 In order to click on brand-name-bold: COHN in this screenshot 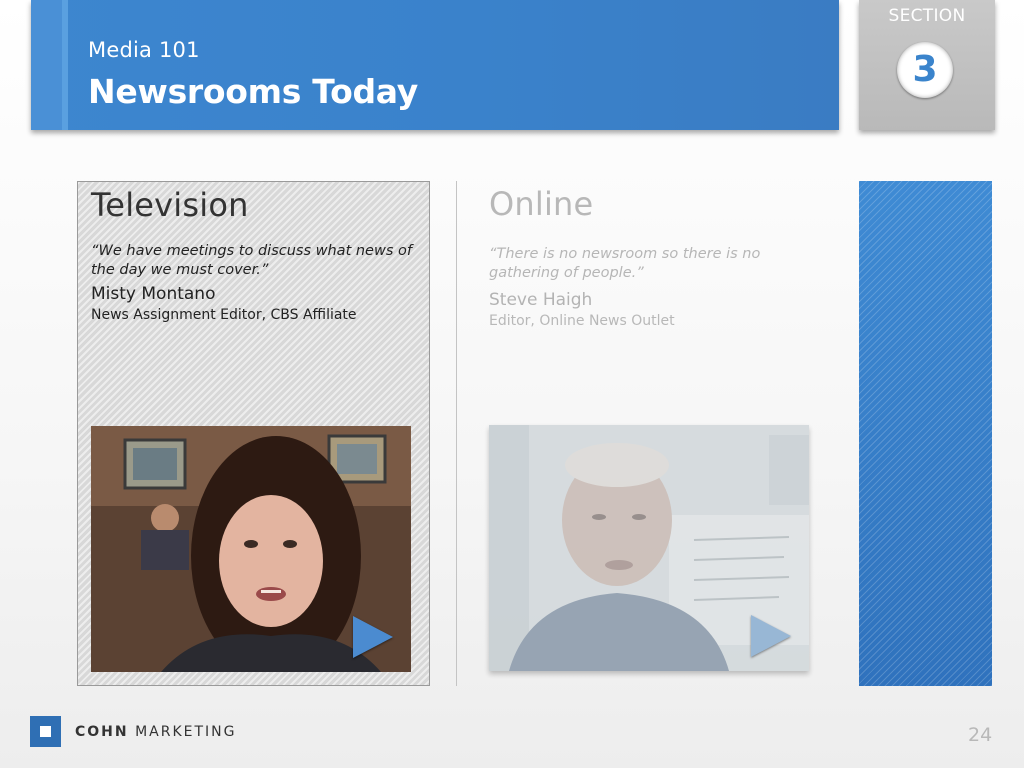, I will do `click(102, 732)`.